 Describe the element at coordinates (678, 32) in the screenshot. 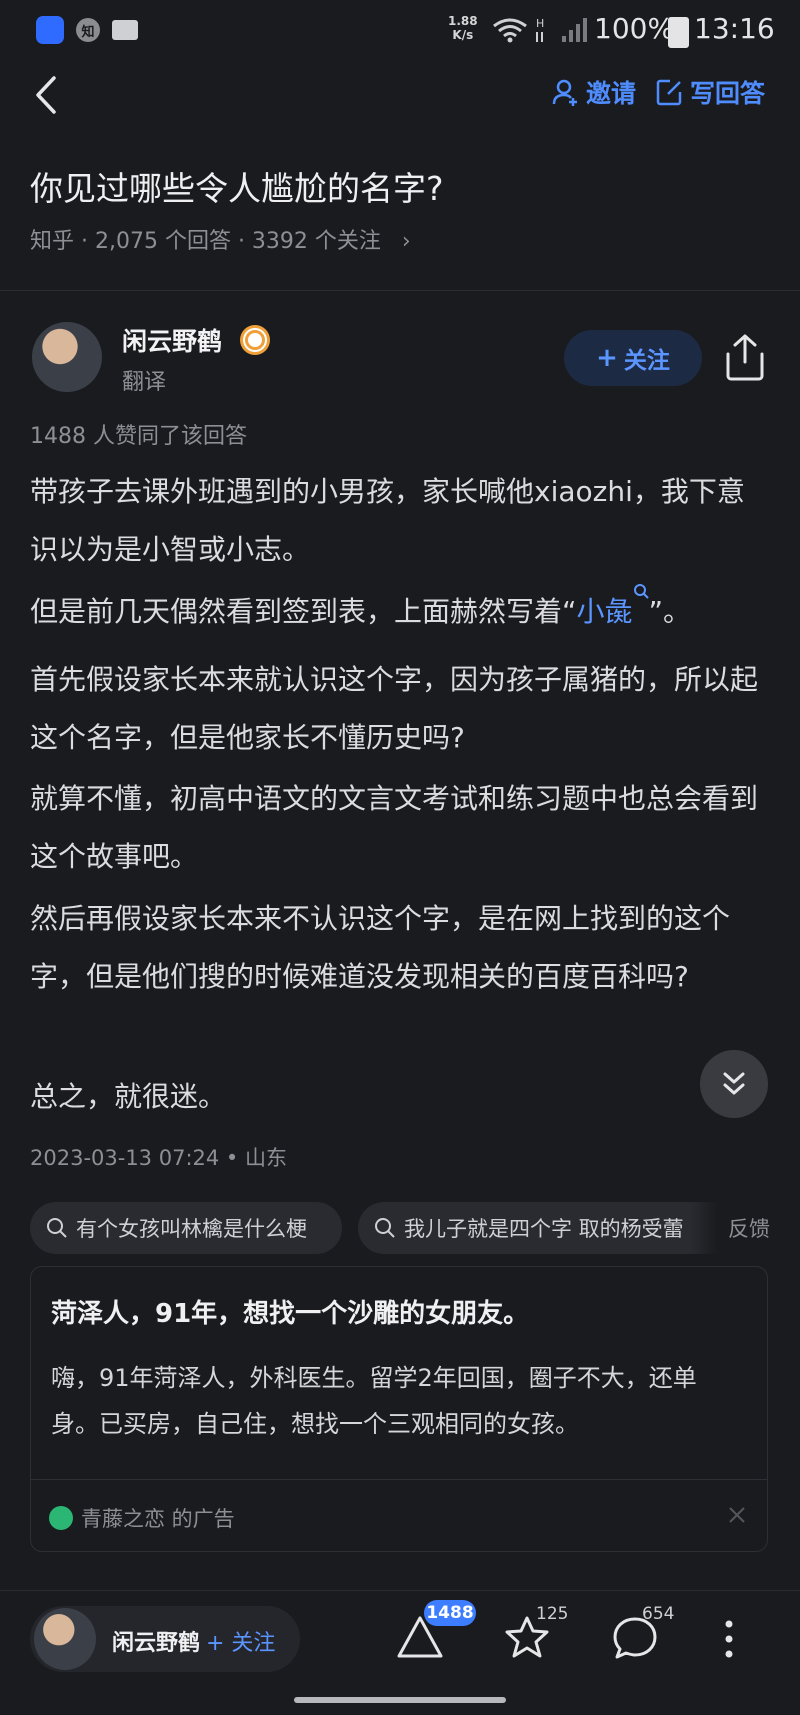

I see `battery-icon` at that location.